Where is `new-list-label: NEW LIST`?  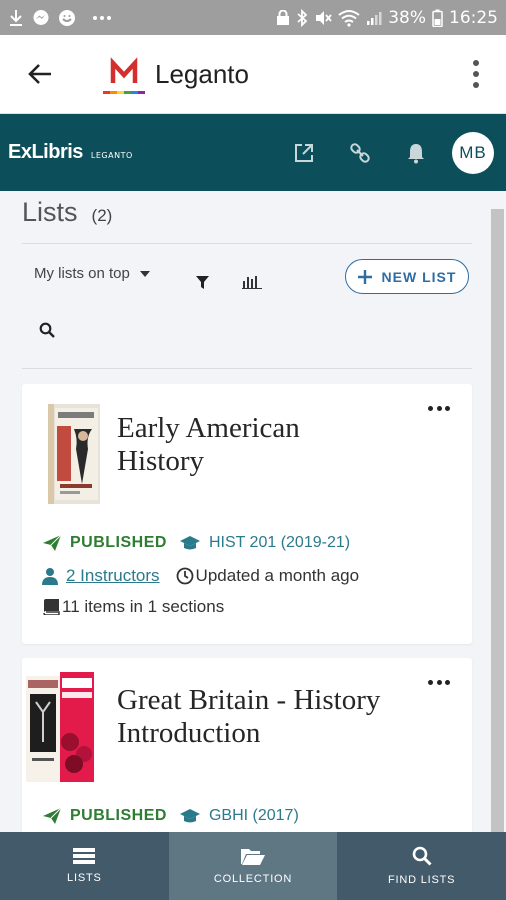
new-list-label: NEW LIST is located at coordinates (419, 276).